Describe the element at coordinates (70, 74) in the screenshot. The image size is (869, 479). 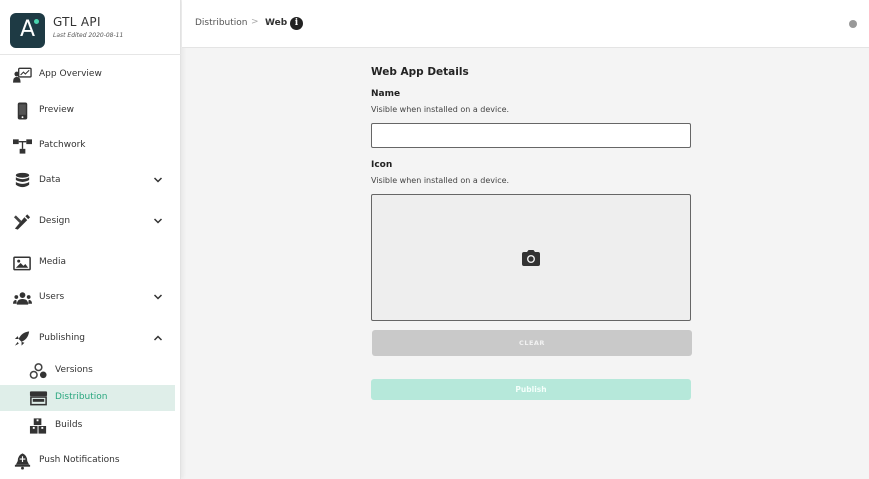
I see `sidebar-item-label: App Overview` at that location.